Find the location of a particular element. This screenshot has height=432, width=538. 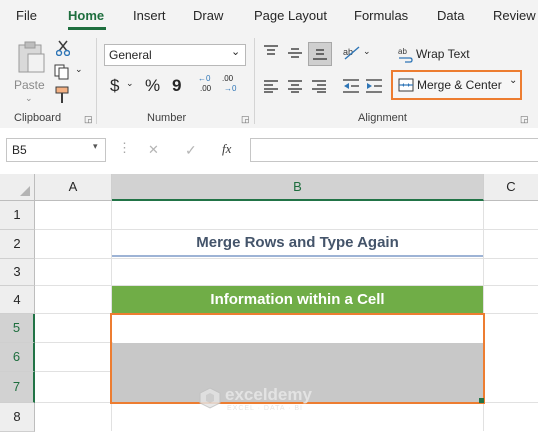

format-painter-icon is located at coordinates (62, 95).